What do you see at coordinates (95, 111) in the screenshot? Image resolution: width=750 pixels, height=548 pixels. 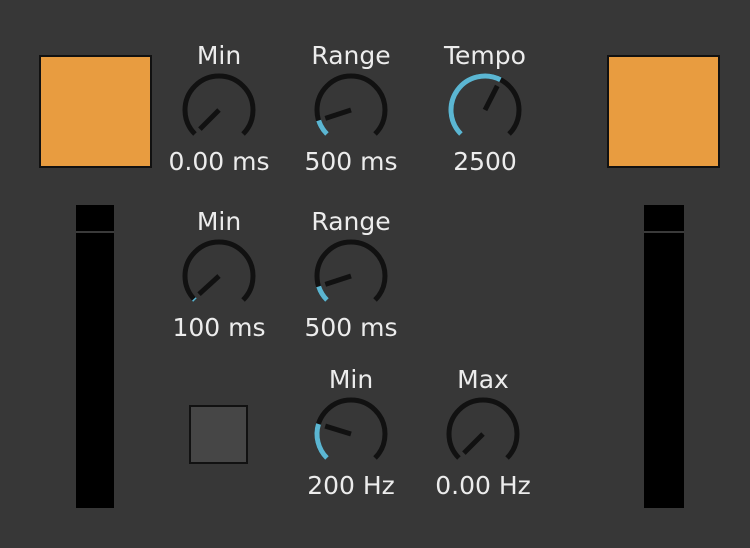 I see `left-color-button` at bounding box center [95, 111].